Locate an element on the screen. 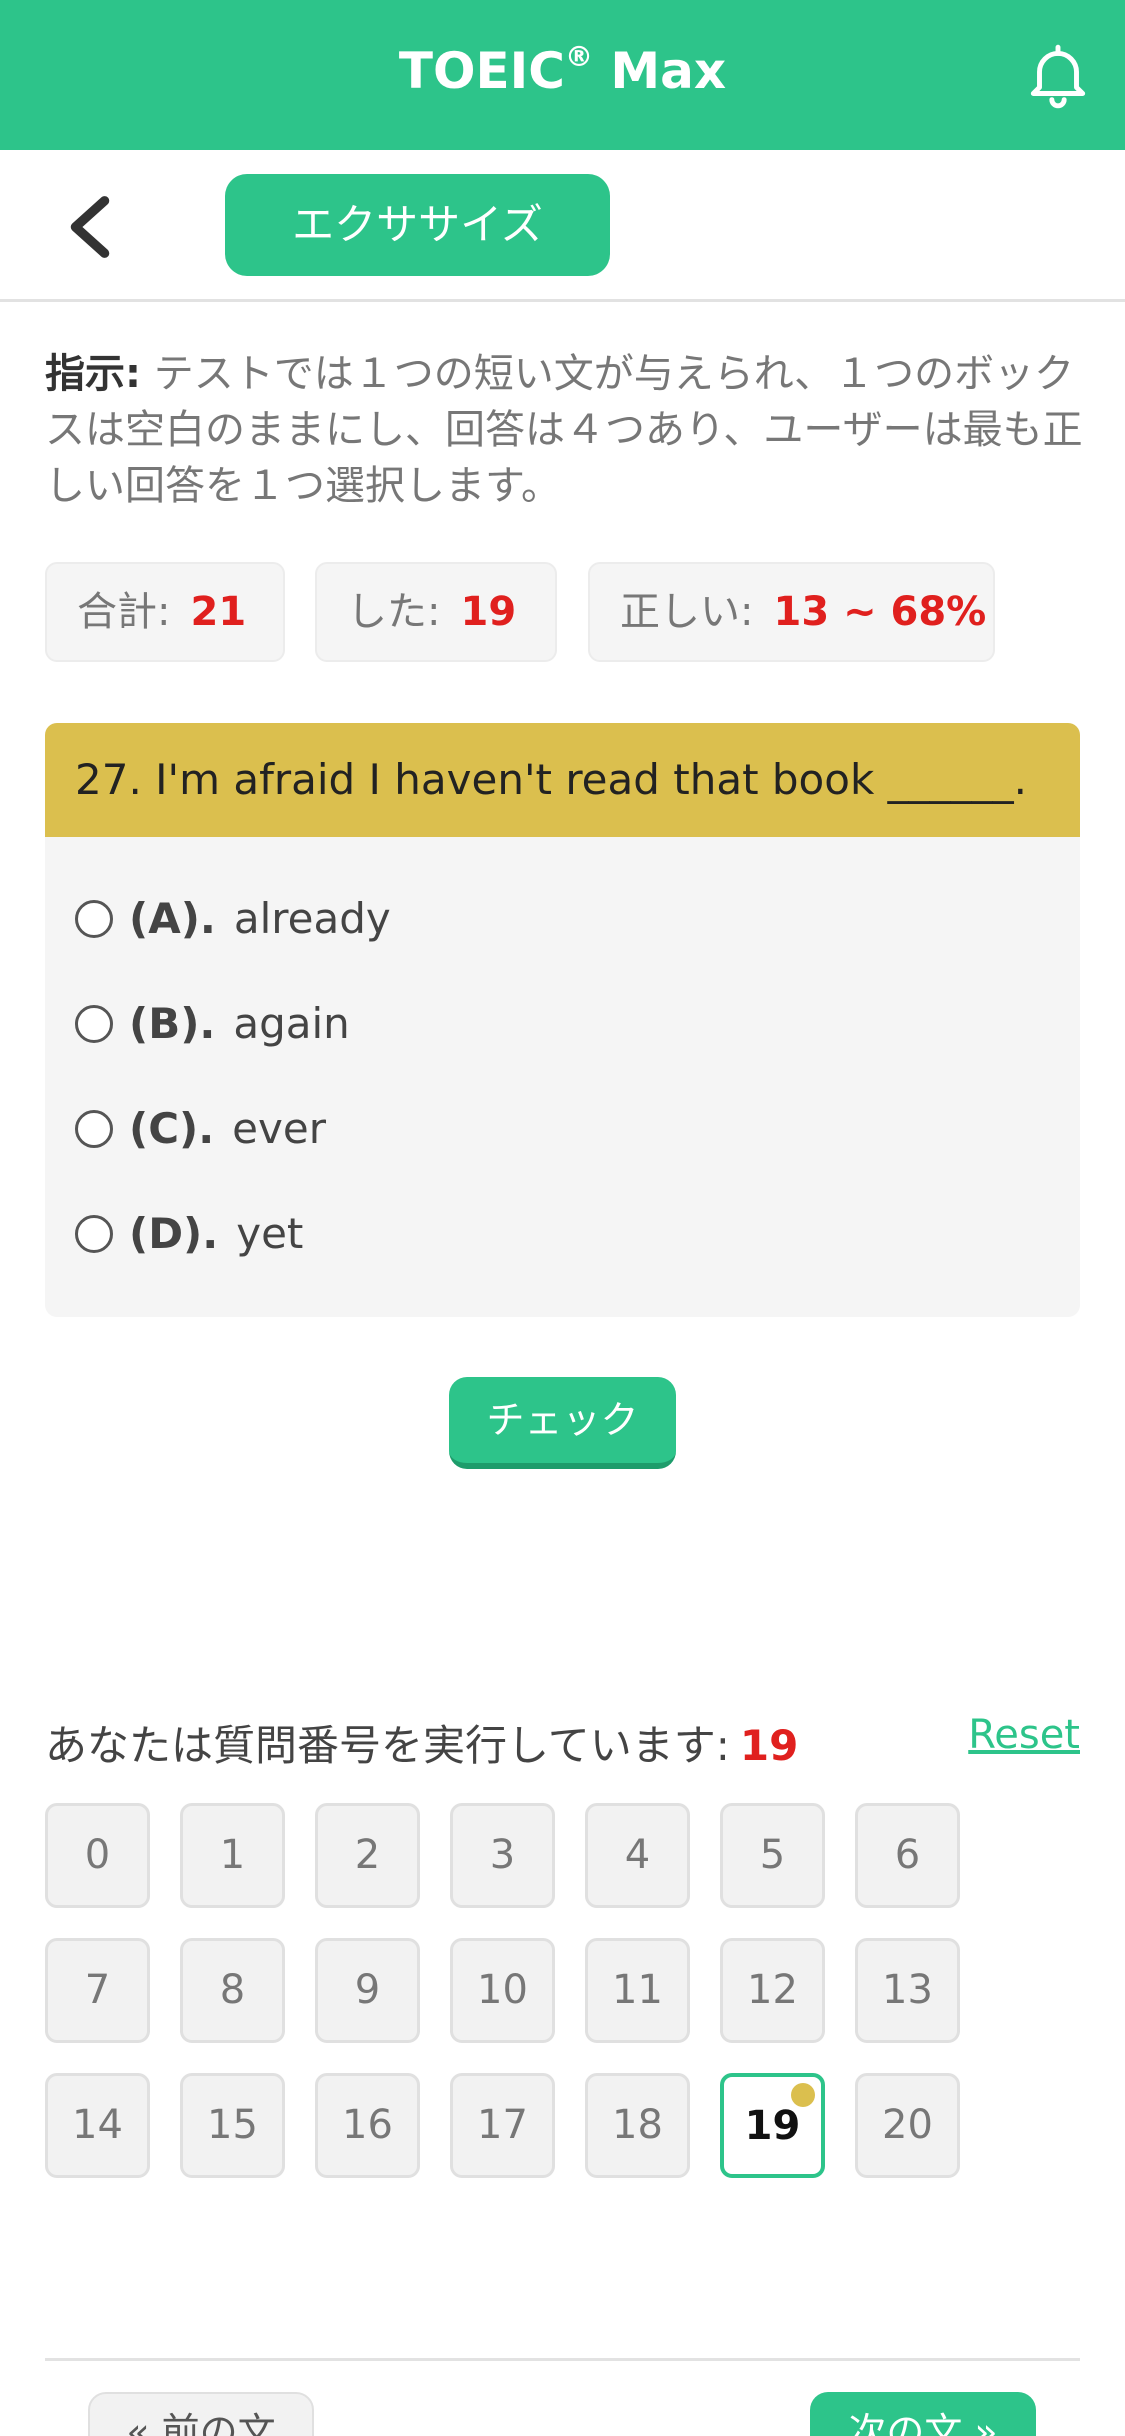 The image size is (1125, 2436). question-number-button: 6 is located at coordinates (907, 1855).